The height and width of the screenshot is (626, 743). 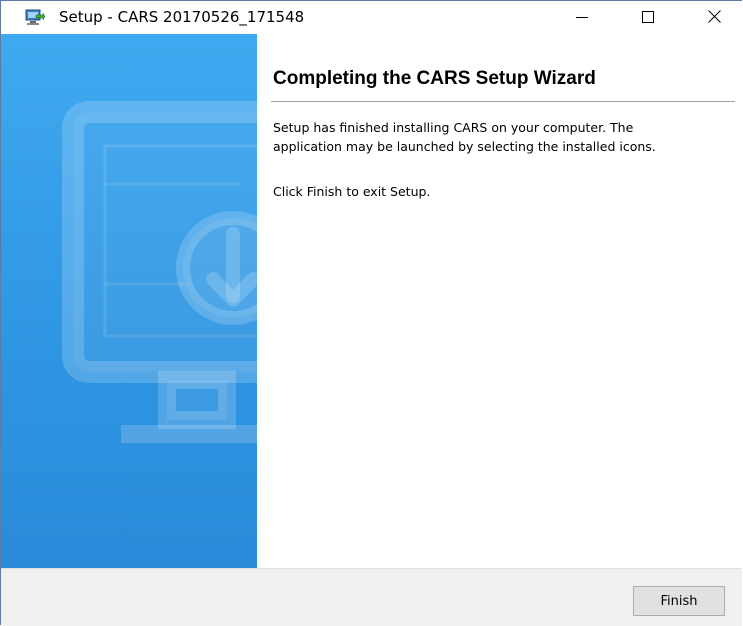 What do you see at coordinates (679, 601) in the screenshot?
I see `finish-button: Finish` at bounding box center [679, 601].